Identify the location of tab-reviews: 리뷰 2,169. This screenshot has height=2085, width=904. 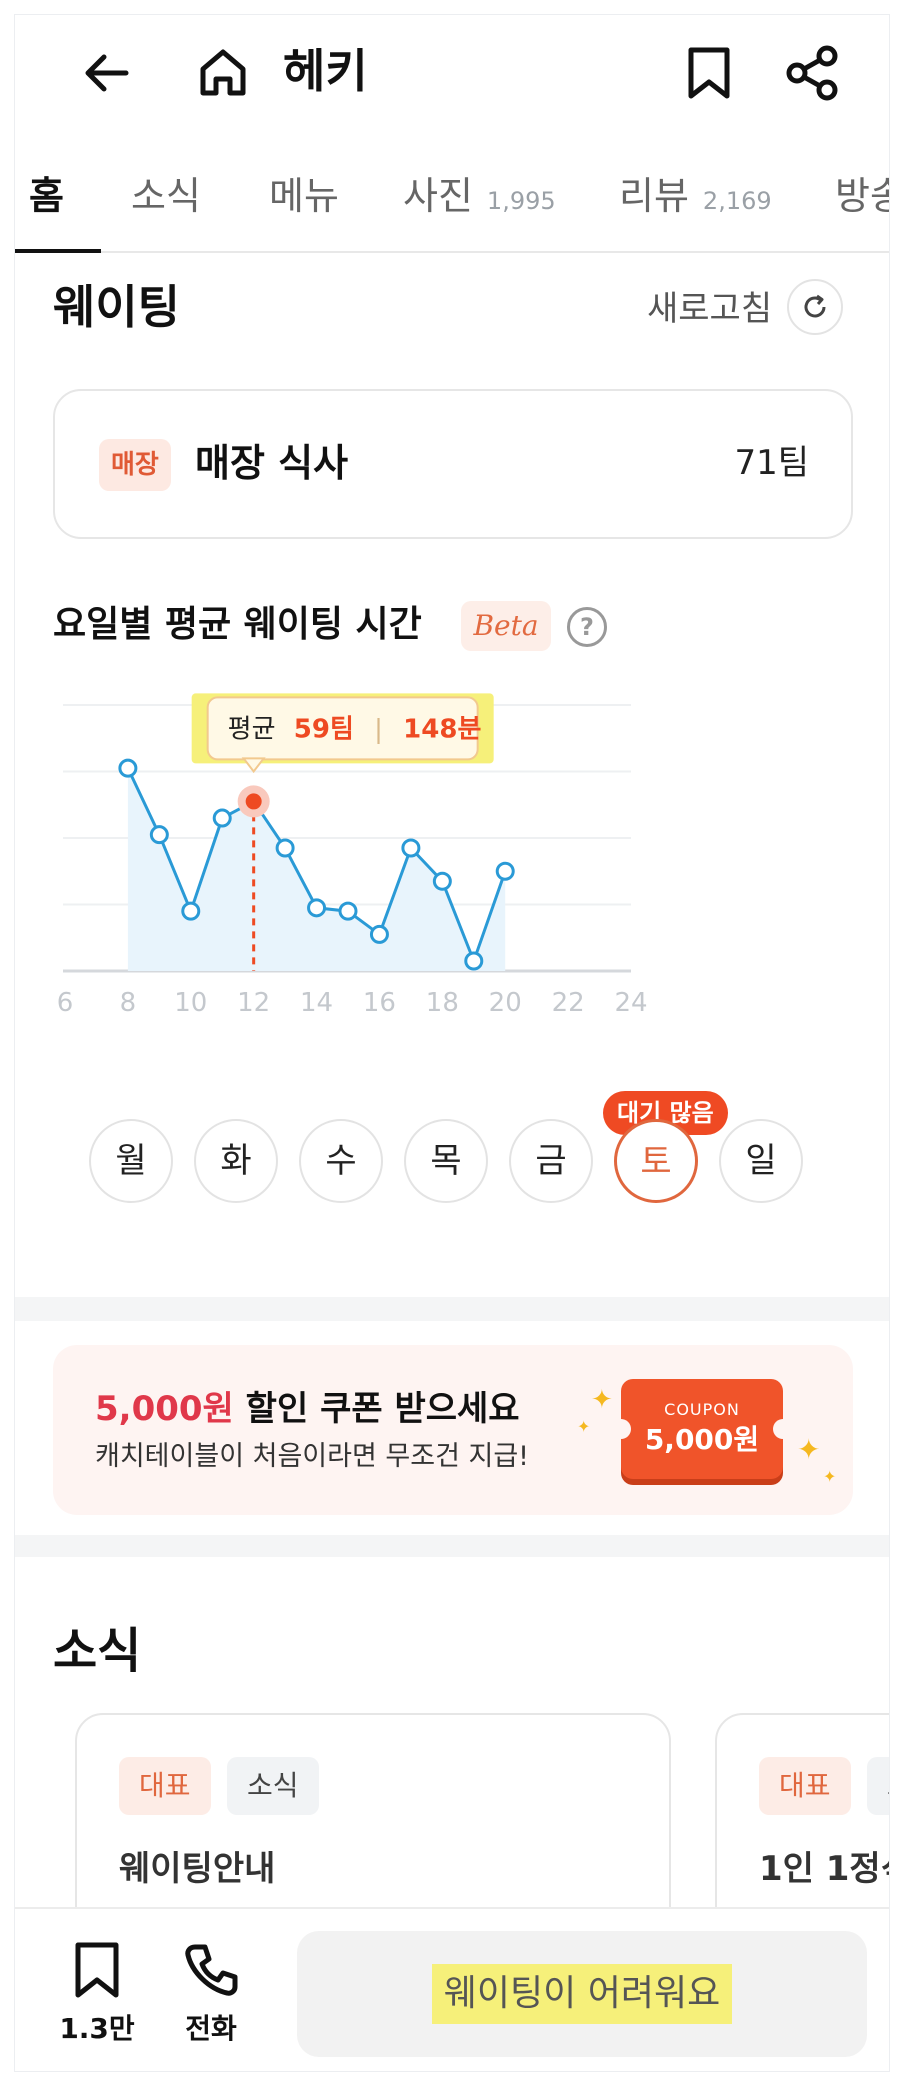
(695, 198).